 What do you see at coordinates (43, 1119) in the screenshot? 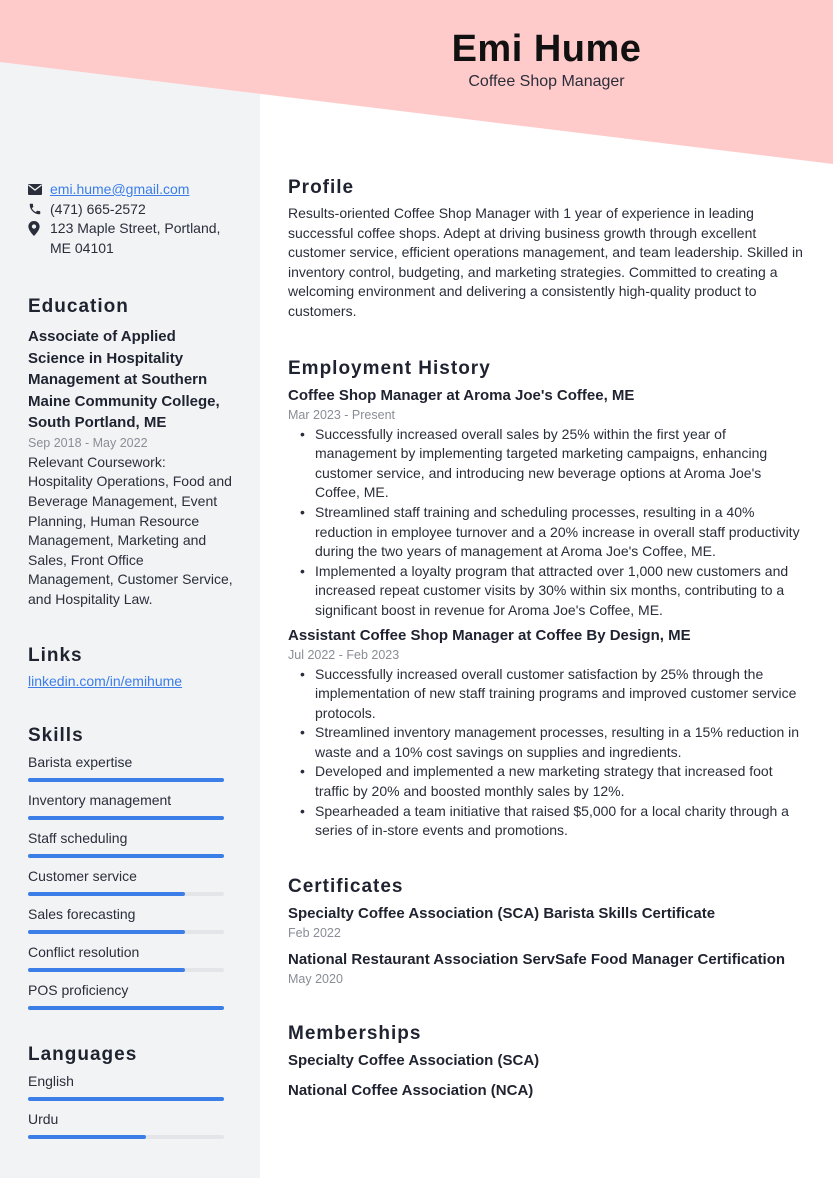
I see `language-label: Urdu` at bounding box center [43, 1119].